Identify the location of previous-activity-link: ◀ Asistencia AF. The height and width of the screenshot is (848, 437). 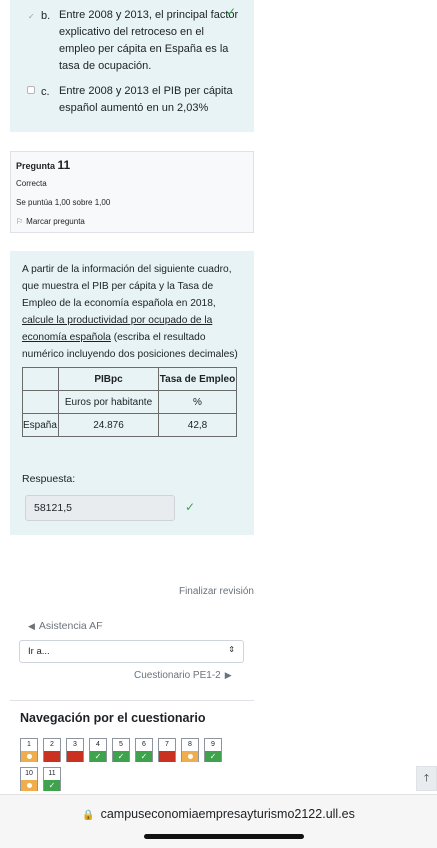
(65, 626).